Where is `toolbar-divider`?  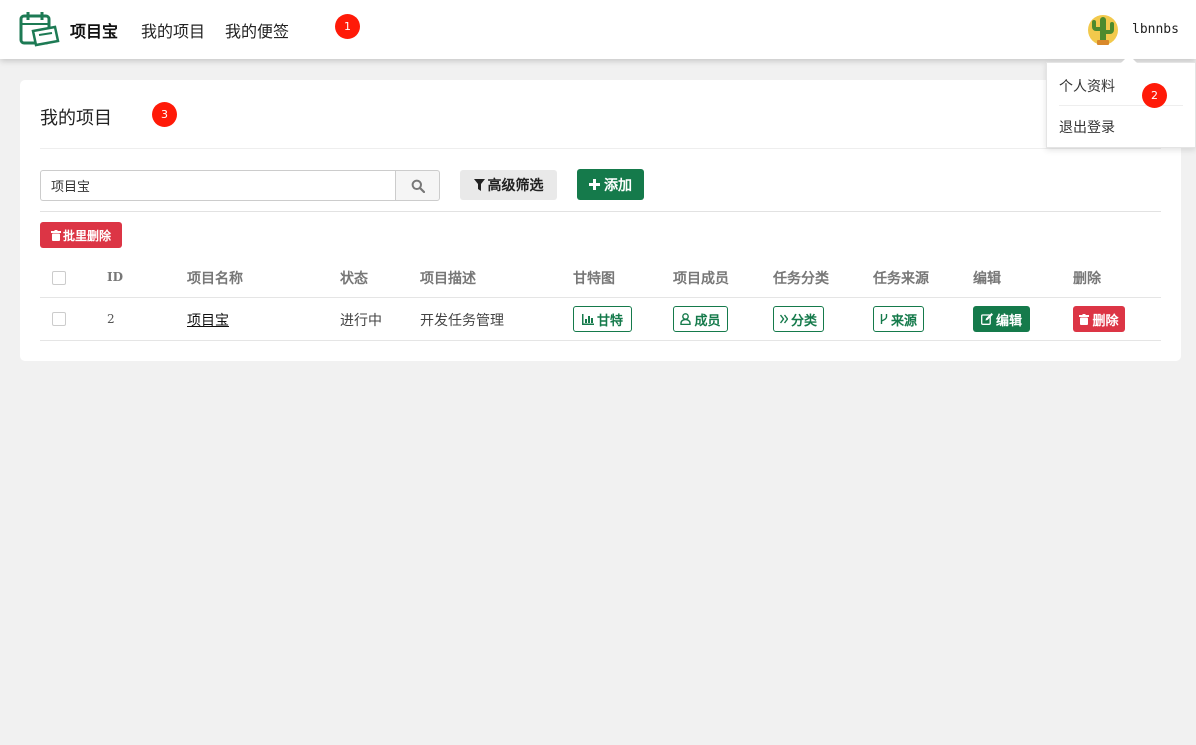
toolbar-divider is located at coordinates (600, 211).